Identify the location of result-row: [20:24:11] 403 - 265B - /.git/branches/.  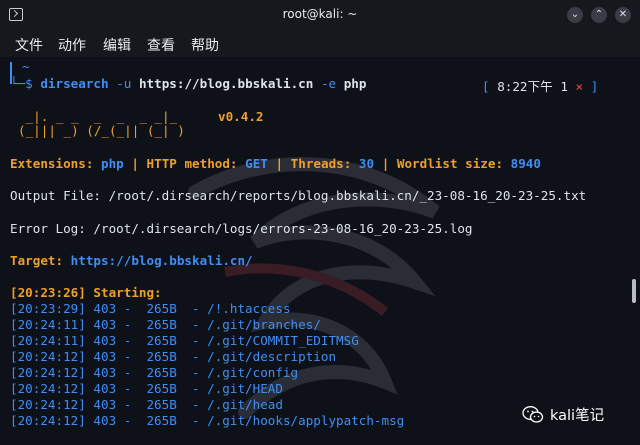
(165, 324).